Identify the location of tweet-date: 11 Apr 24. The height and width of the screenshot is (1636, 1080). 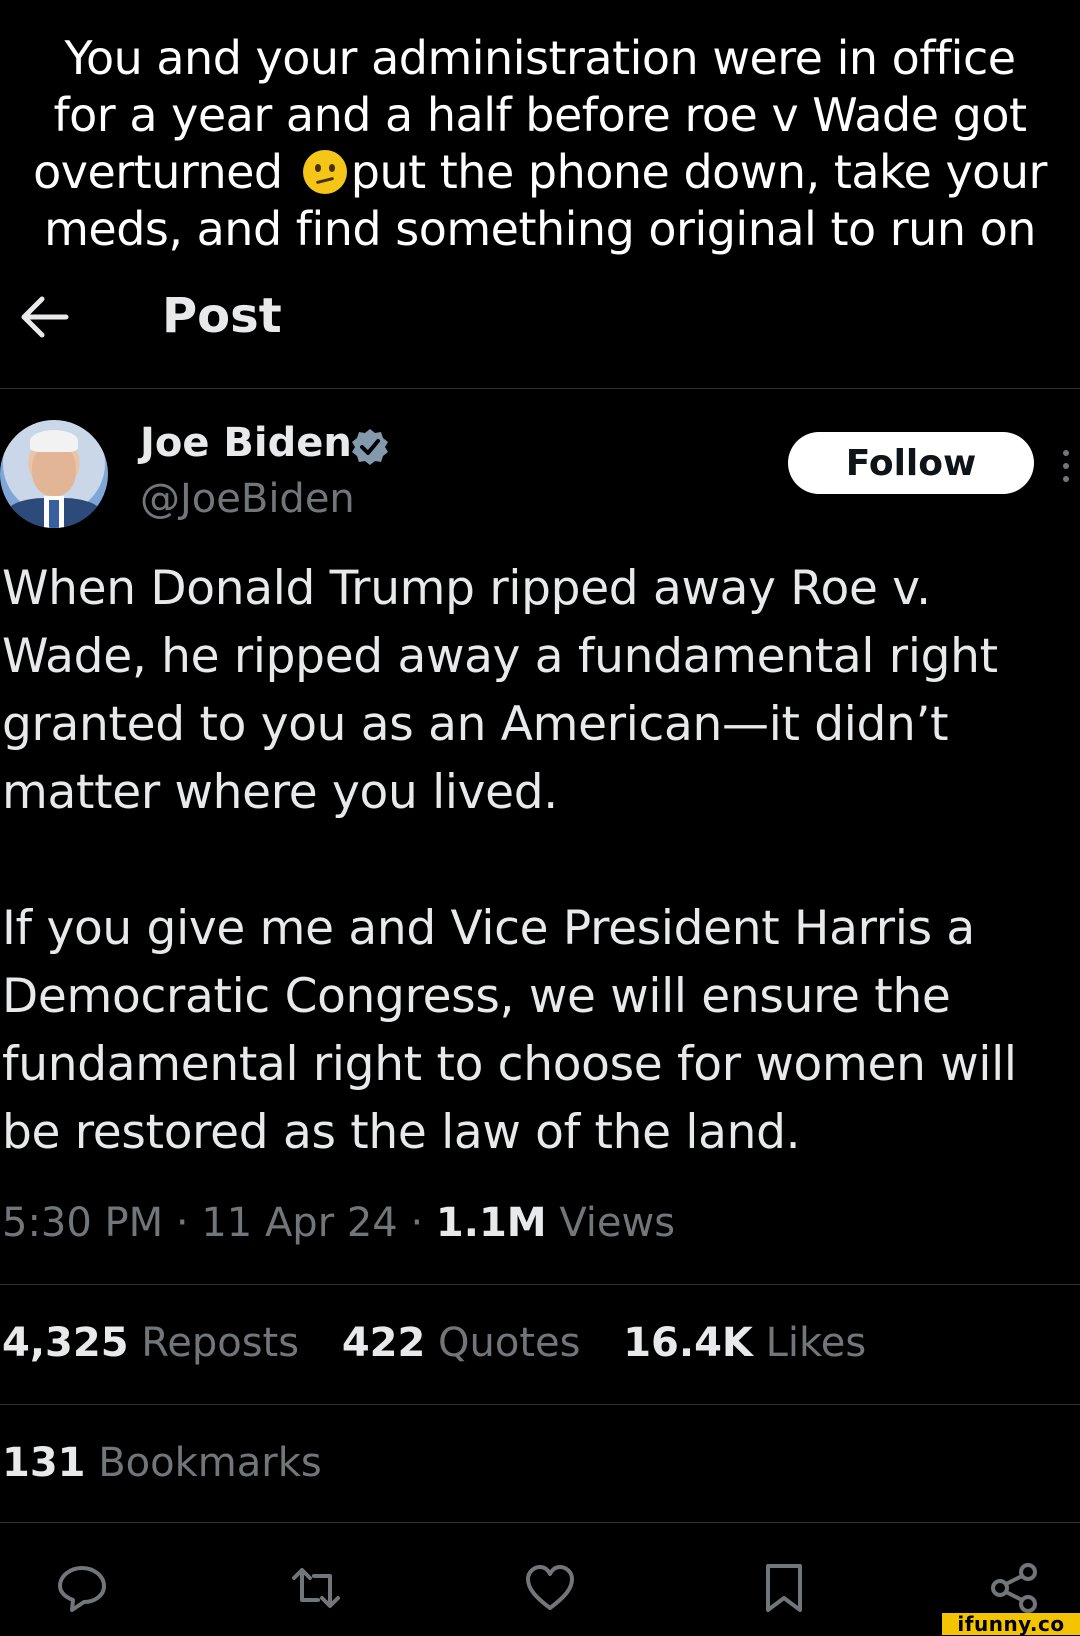
(299, 1223).